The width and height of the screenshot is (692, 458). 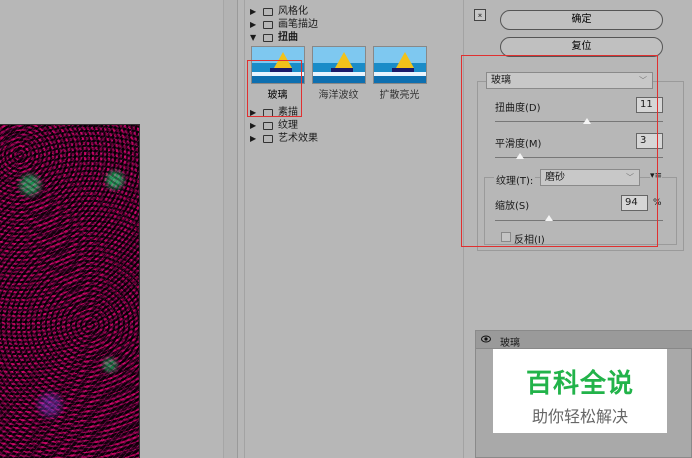 I want to click on category-distort: ▼ 扭曲, so click(x=354, y=37).